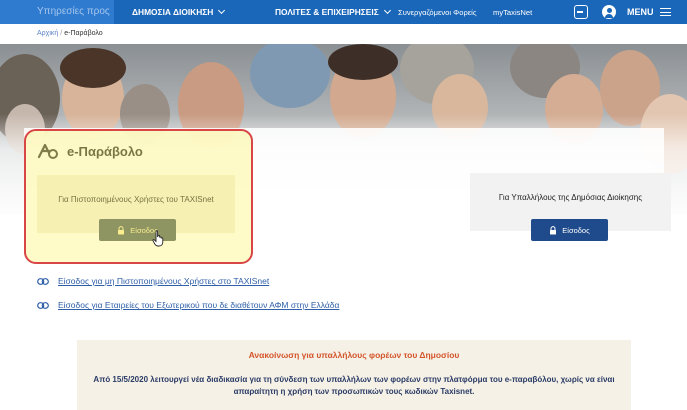 This screenshot has height=410, width=687. I want to click on nav-citizens-businesses: ΠΟΛΙΤΕΣ & ΕΠΙΧΕΙΡΗΣΕΙΣ, so click(333, 11).